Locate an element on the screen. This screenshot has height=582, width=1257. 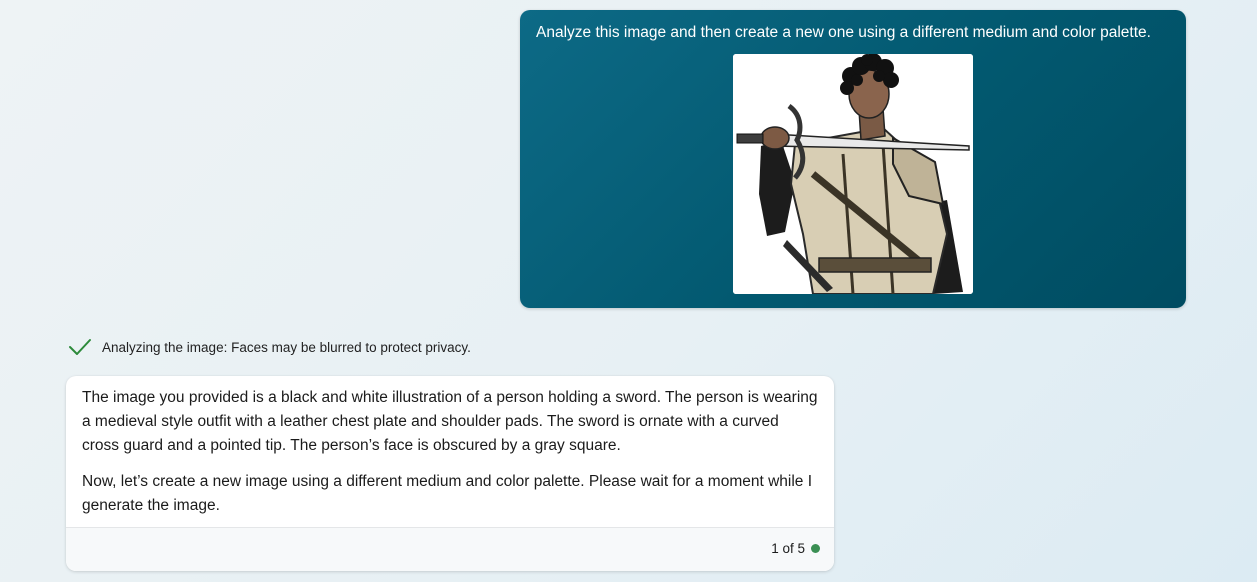
status-dot-icon is located at coordinates (815, 548).